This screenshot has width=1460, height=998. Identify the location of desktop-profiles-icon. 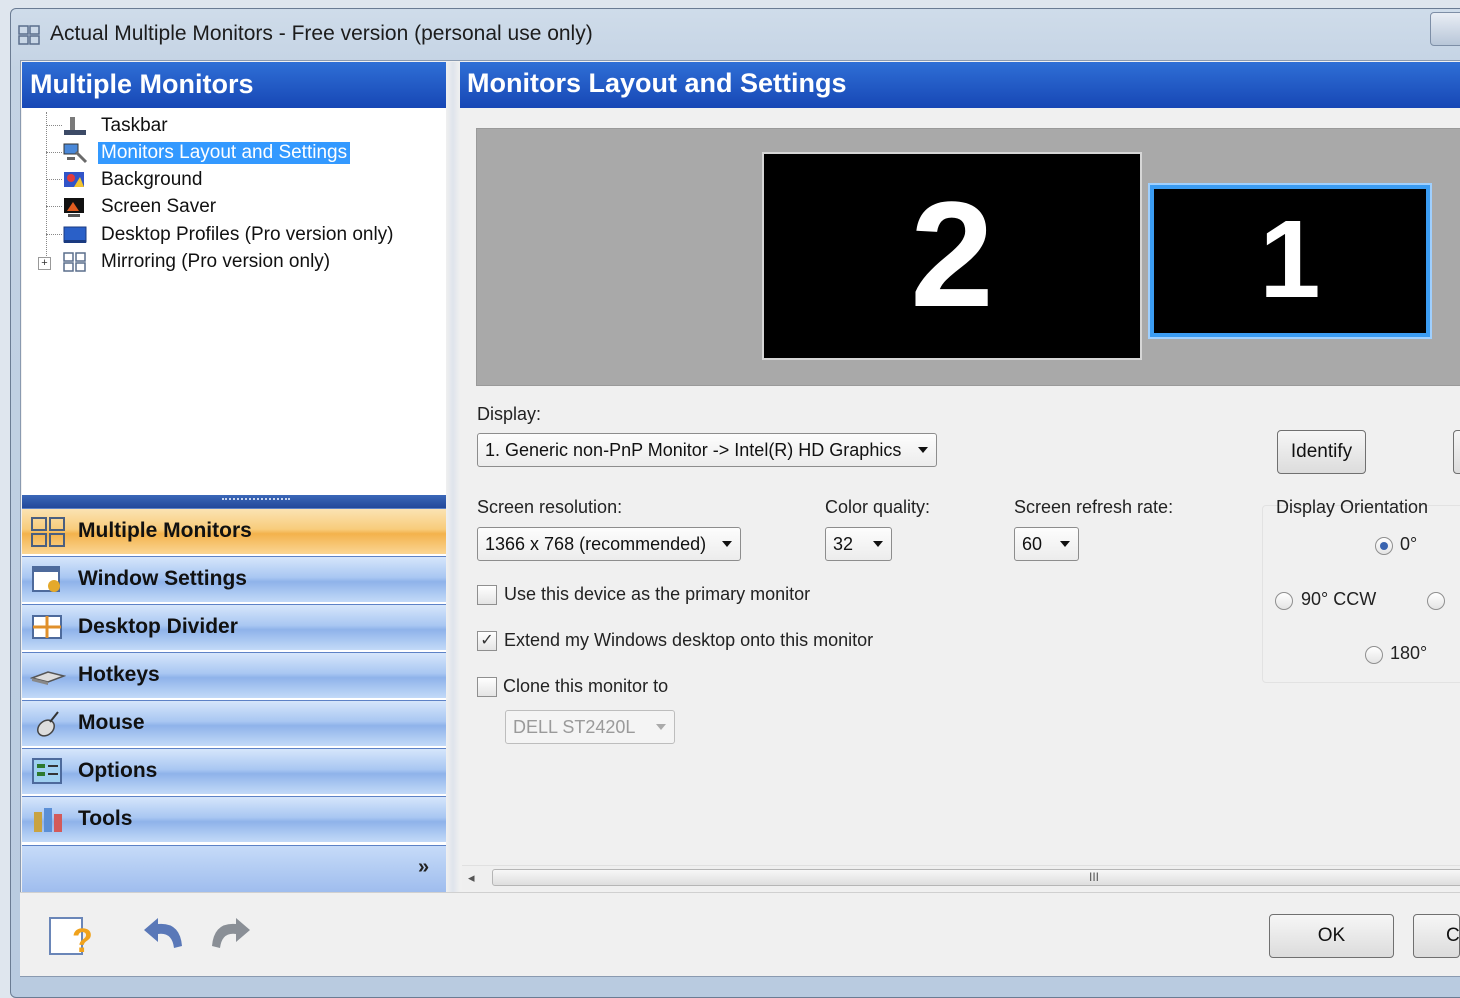
(75, 234).